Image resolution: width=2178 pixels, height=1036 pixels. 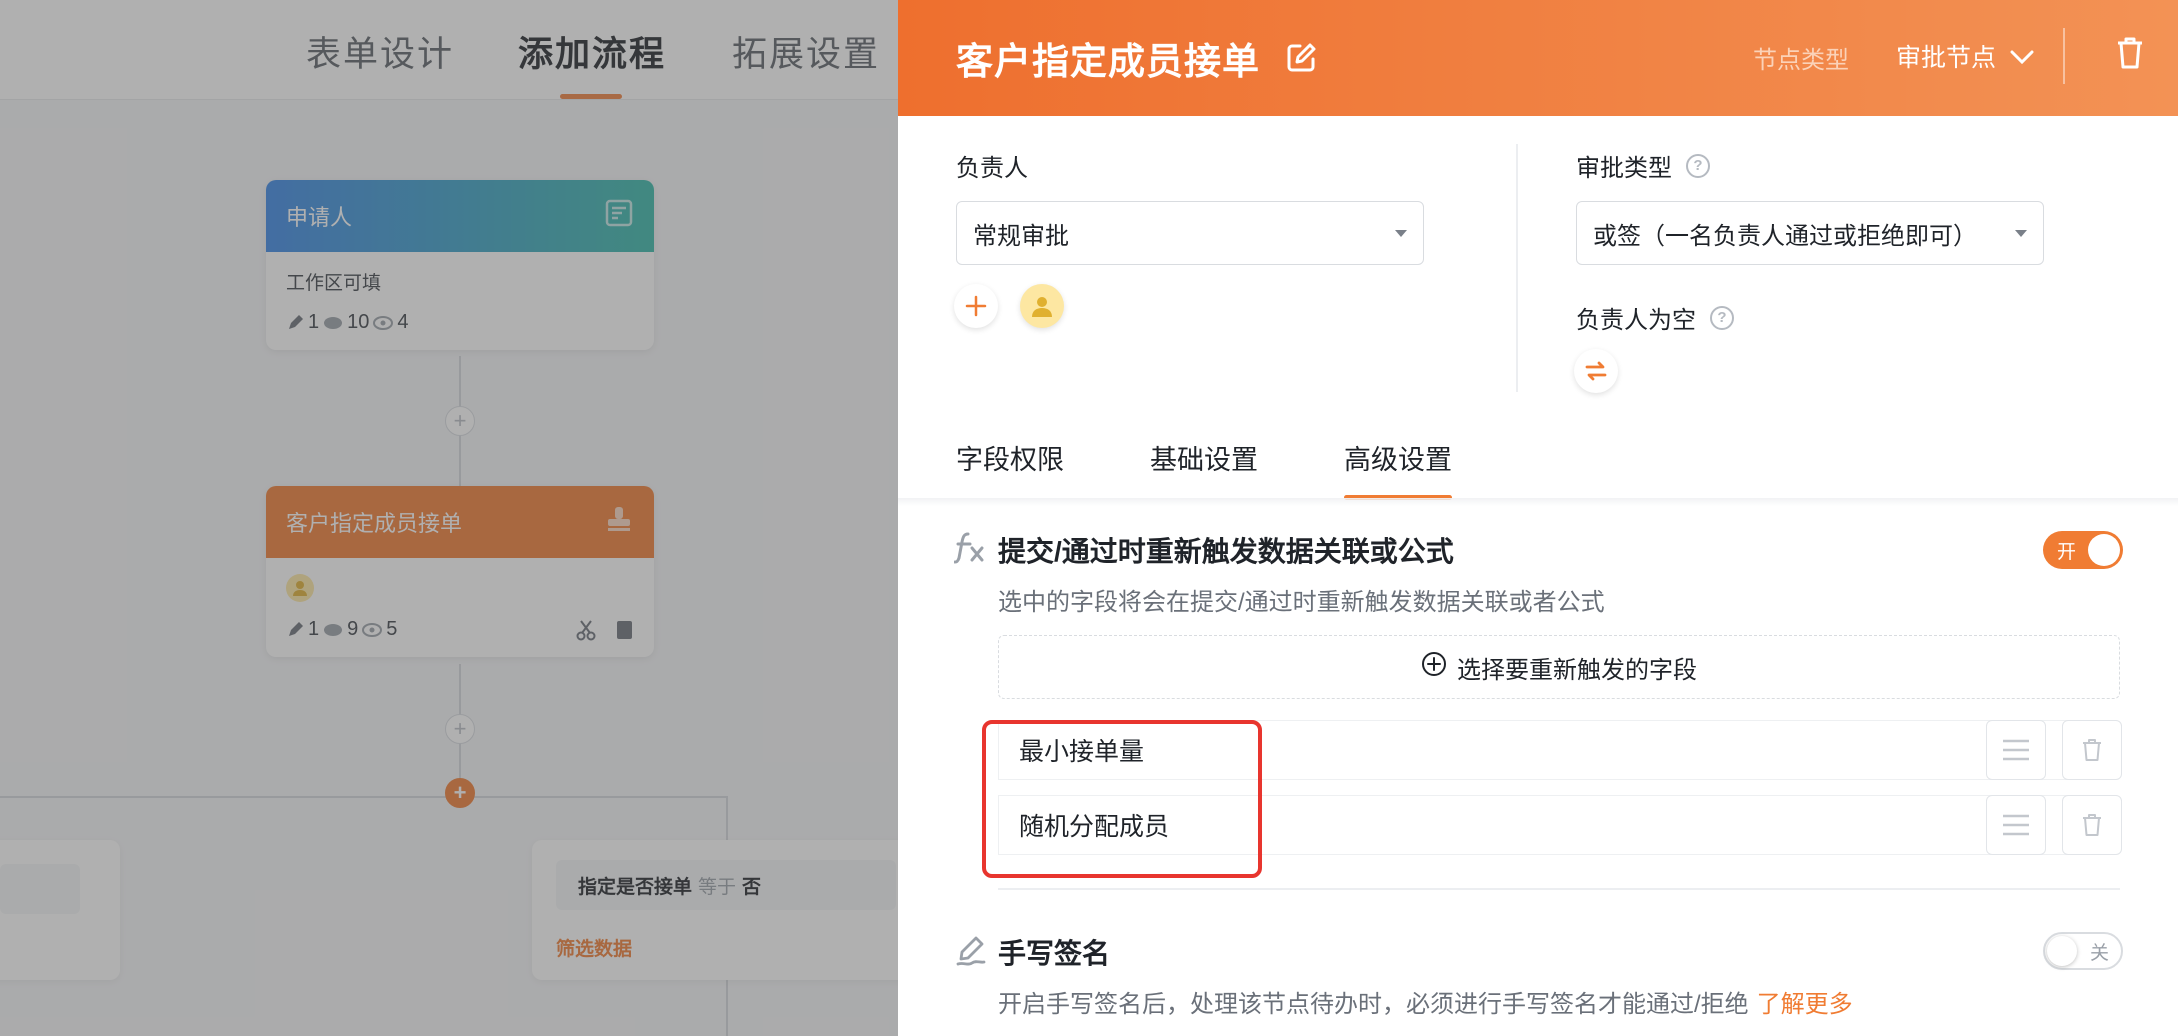 What do you see at coordinates (1301, 58) in the screenshot?
I see `edit-title-icon` at bounding box center [1301, 58].